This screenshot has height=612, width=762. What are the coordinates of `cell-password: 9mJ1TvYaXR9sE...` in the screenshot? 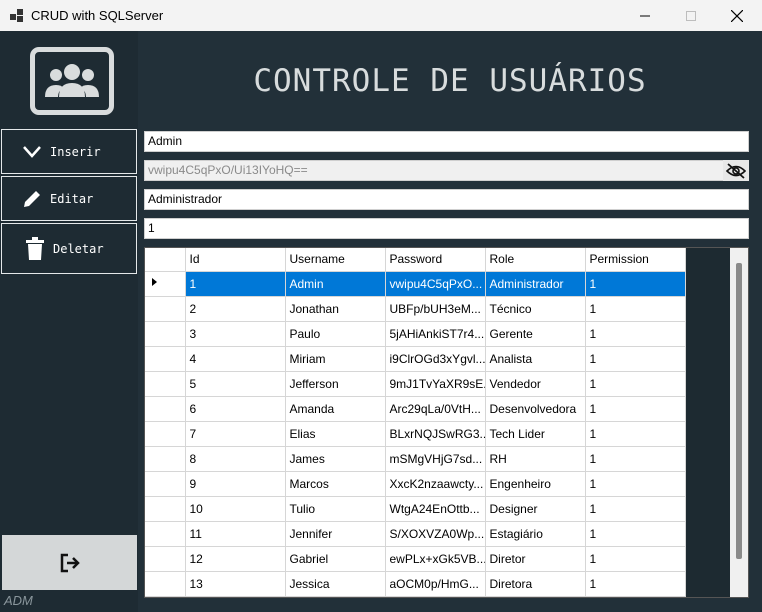 It's located at (435, 384).